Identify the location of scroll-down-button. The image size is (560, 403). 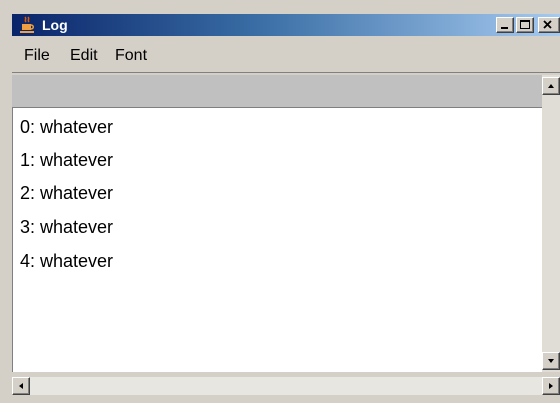
(551, 361).